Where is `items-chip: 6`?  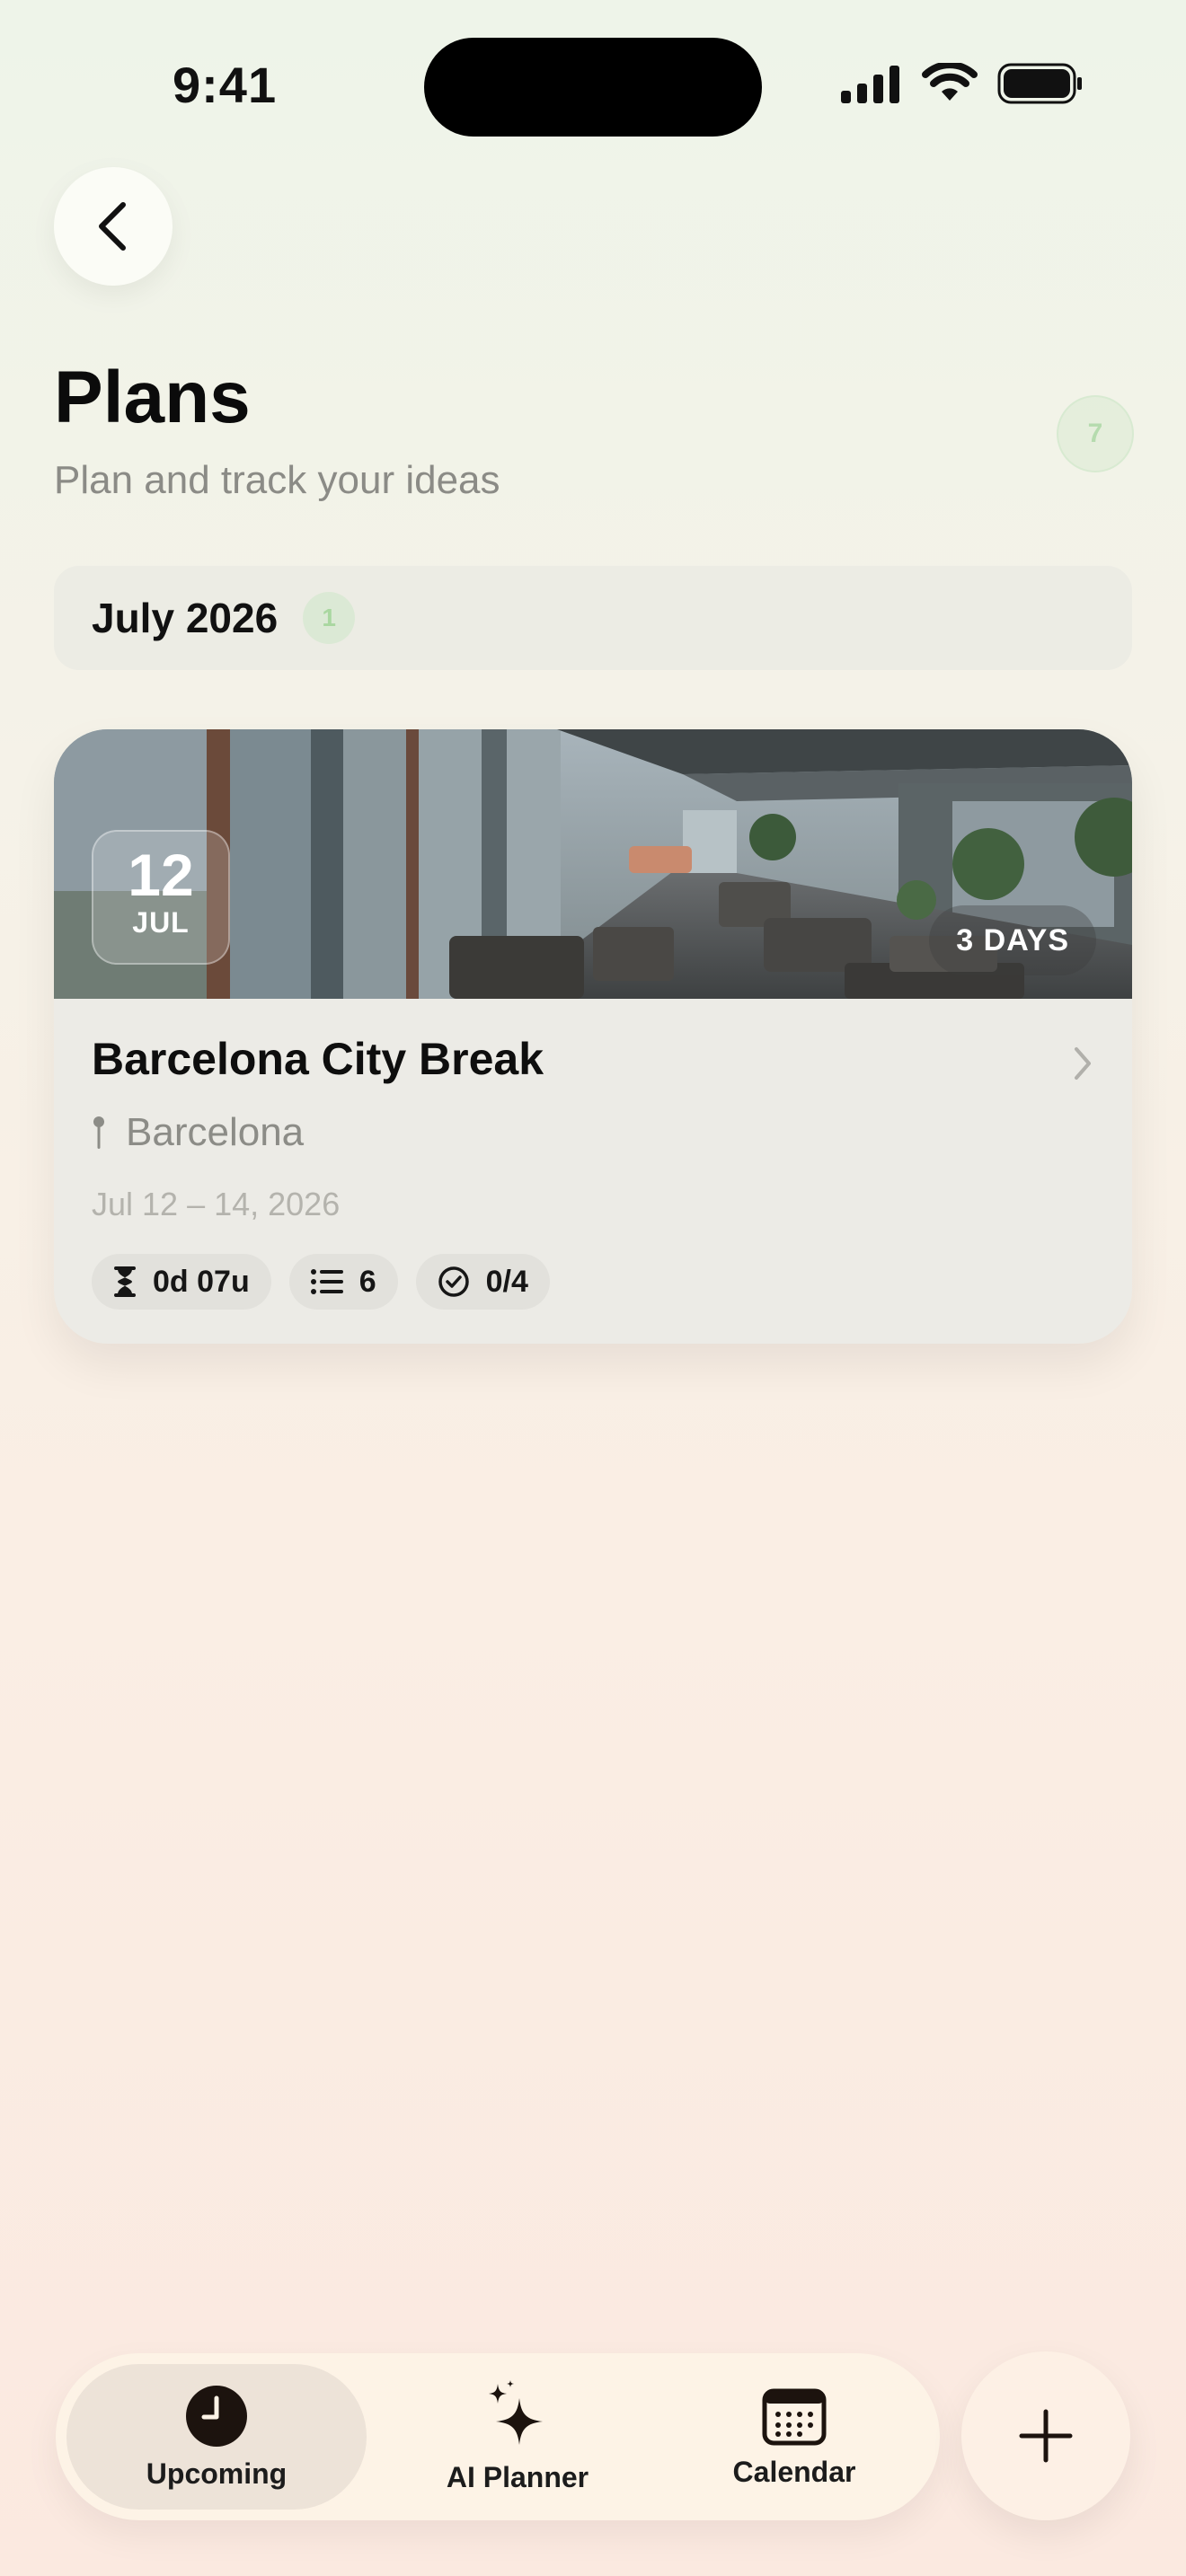
items-chip: 6 is located at coordinates (343, 1282).